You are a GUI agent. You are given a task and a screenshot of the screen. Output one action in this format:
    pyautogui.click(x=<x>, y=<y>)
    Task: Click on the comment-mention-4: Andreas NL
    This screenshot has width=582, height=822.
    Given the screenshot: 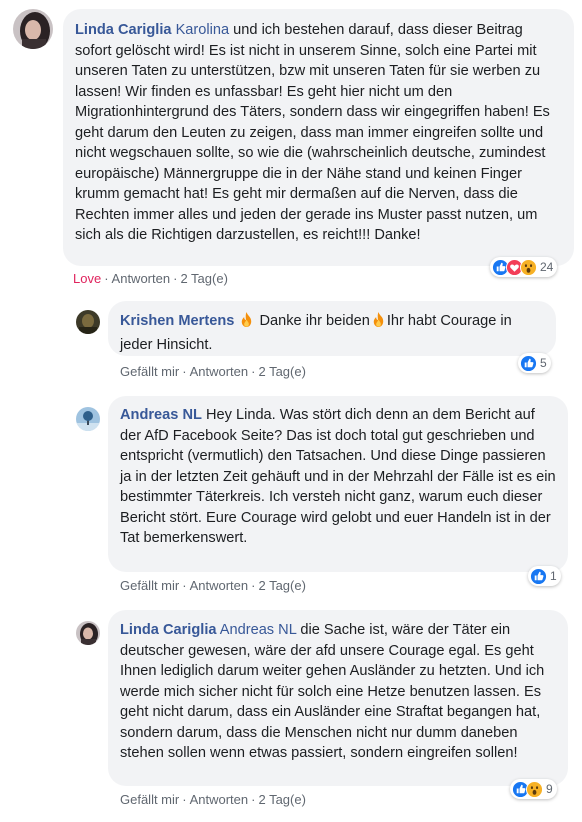 What is the action you would take?
    pyautogui.click(x=258, y=630)
    